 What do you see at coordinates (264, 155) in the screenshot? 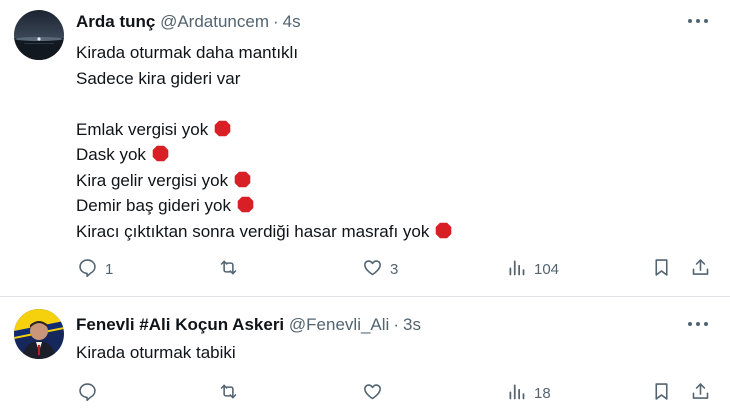
I see `tweet-line: Dask yok` at bounding box center [264, 155].